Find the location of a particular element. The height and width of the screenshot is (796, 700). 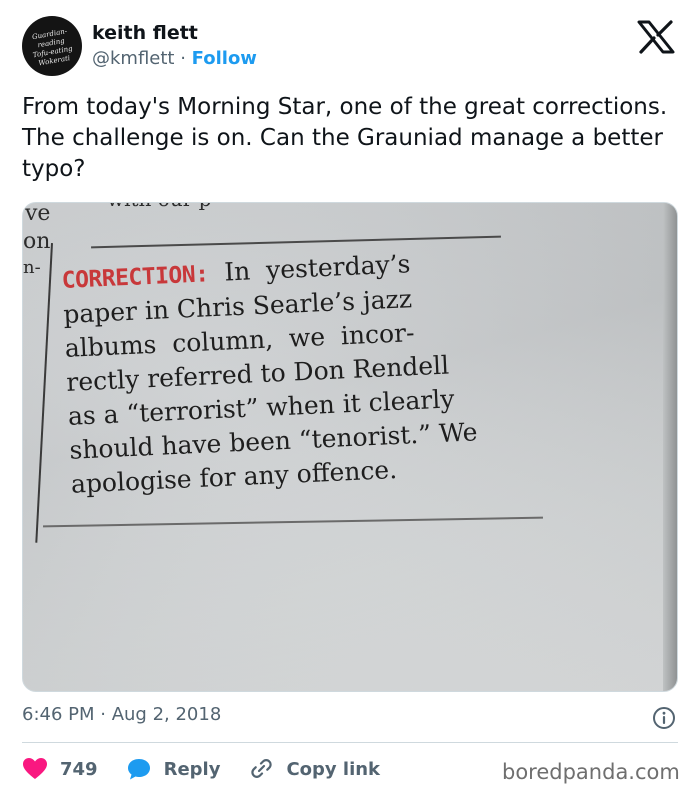

author-handle-line: @kmflett · Follow is located at coordinates (174, 58).